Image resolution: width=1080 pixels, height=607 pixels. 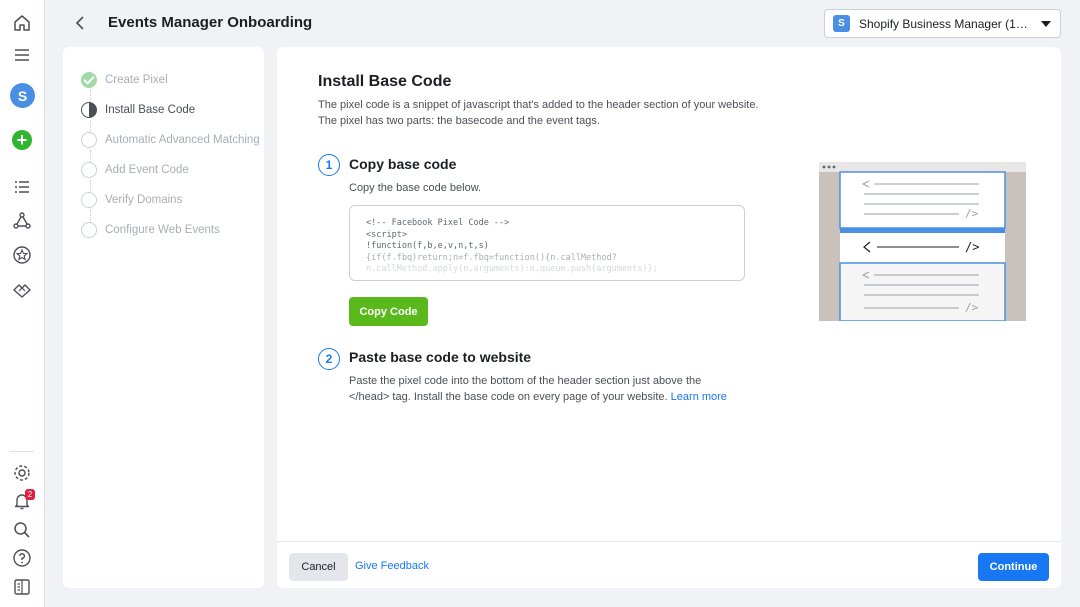 I want to click on settings-gear-icon, so click(x=22, y=473).